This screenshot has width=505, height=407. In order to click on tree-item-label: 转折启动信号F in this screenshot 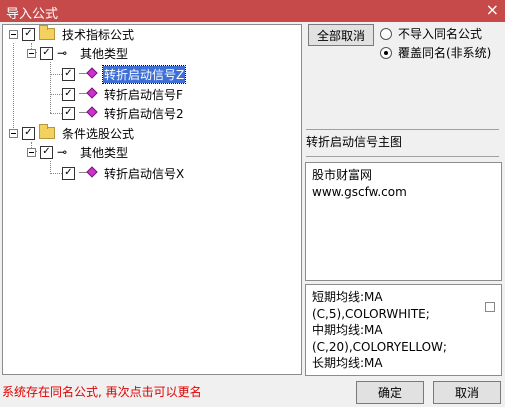, I will do `click(143, 94)`.